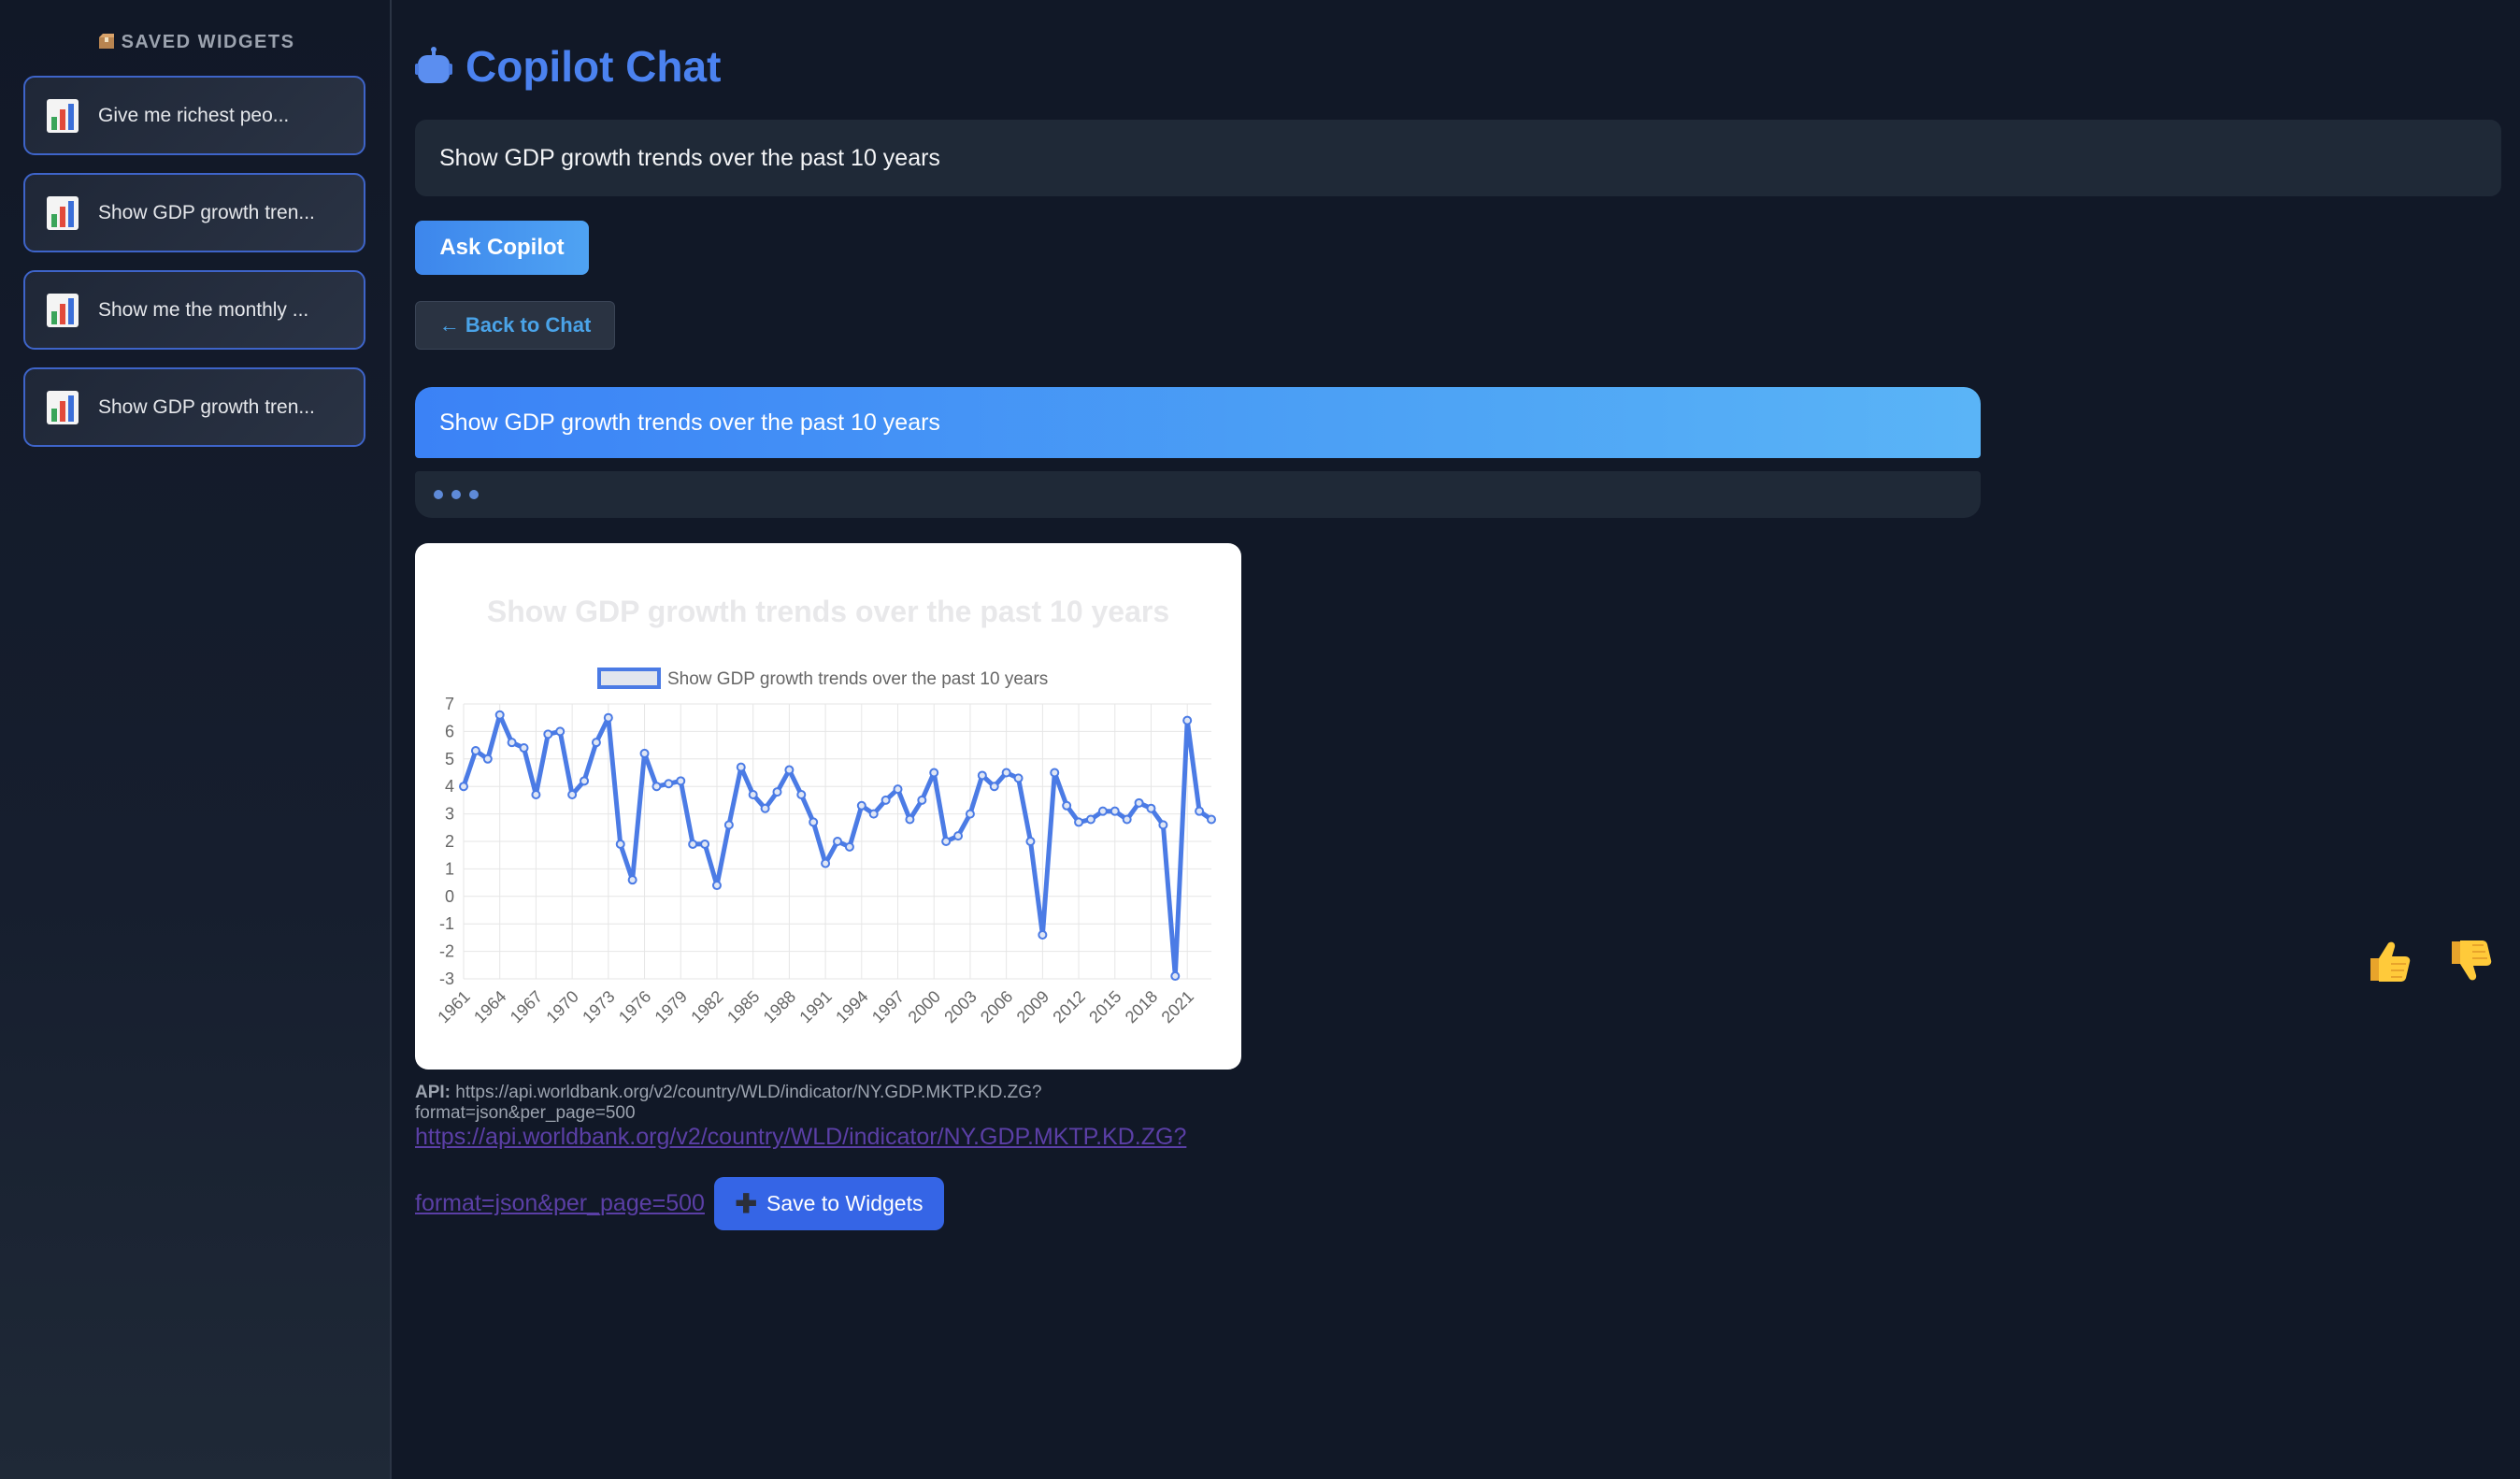 The width and height of the screenshot is (2520, 1479). I want to click on x-tick-label: 1970, so click(561, 1007).